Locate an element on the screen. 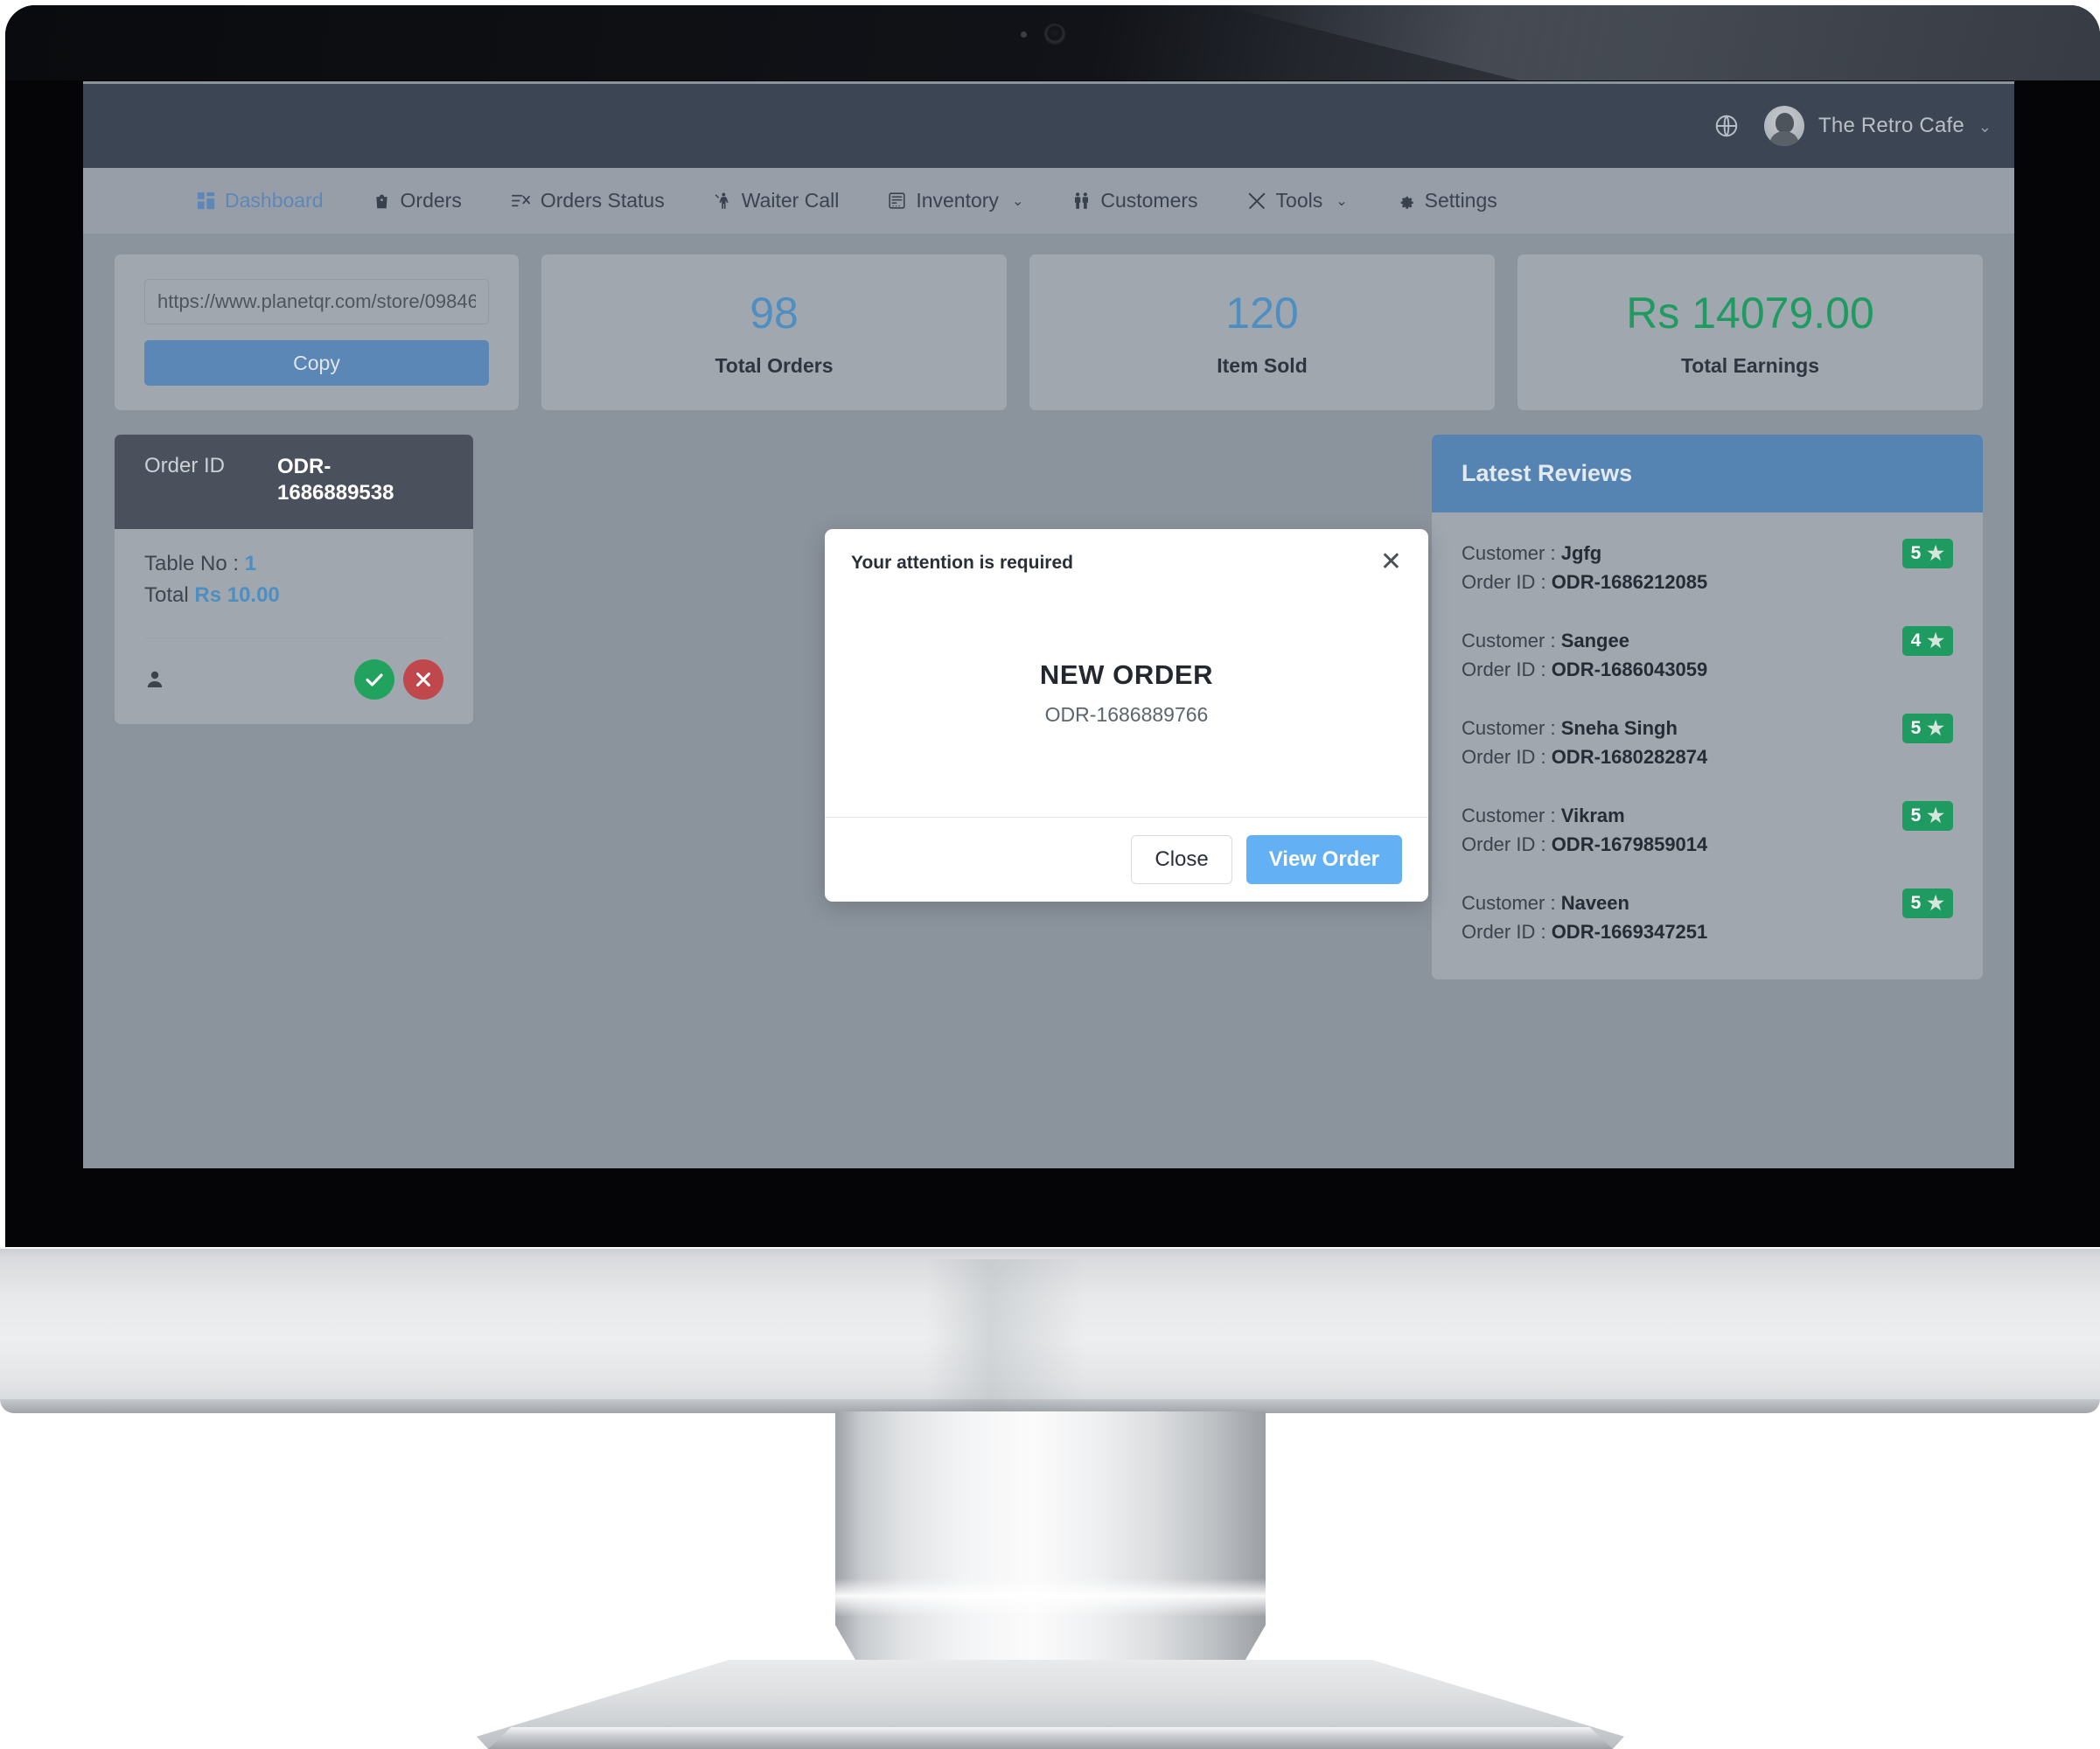 This screenshot has height=1749, width=2100. review-customer-name: Sangee is located at coordinates (1594, 640).